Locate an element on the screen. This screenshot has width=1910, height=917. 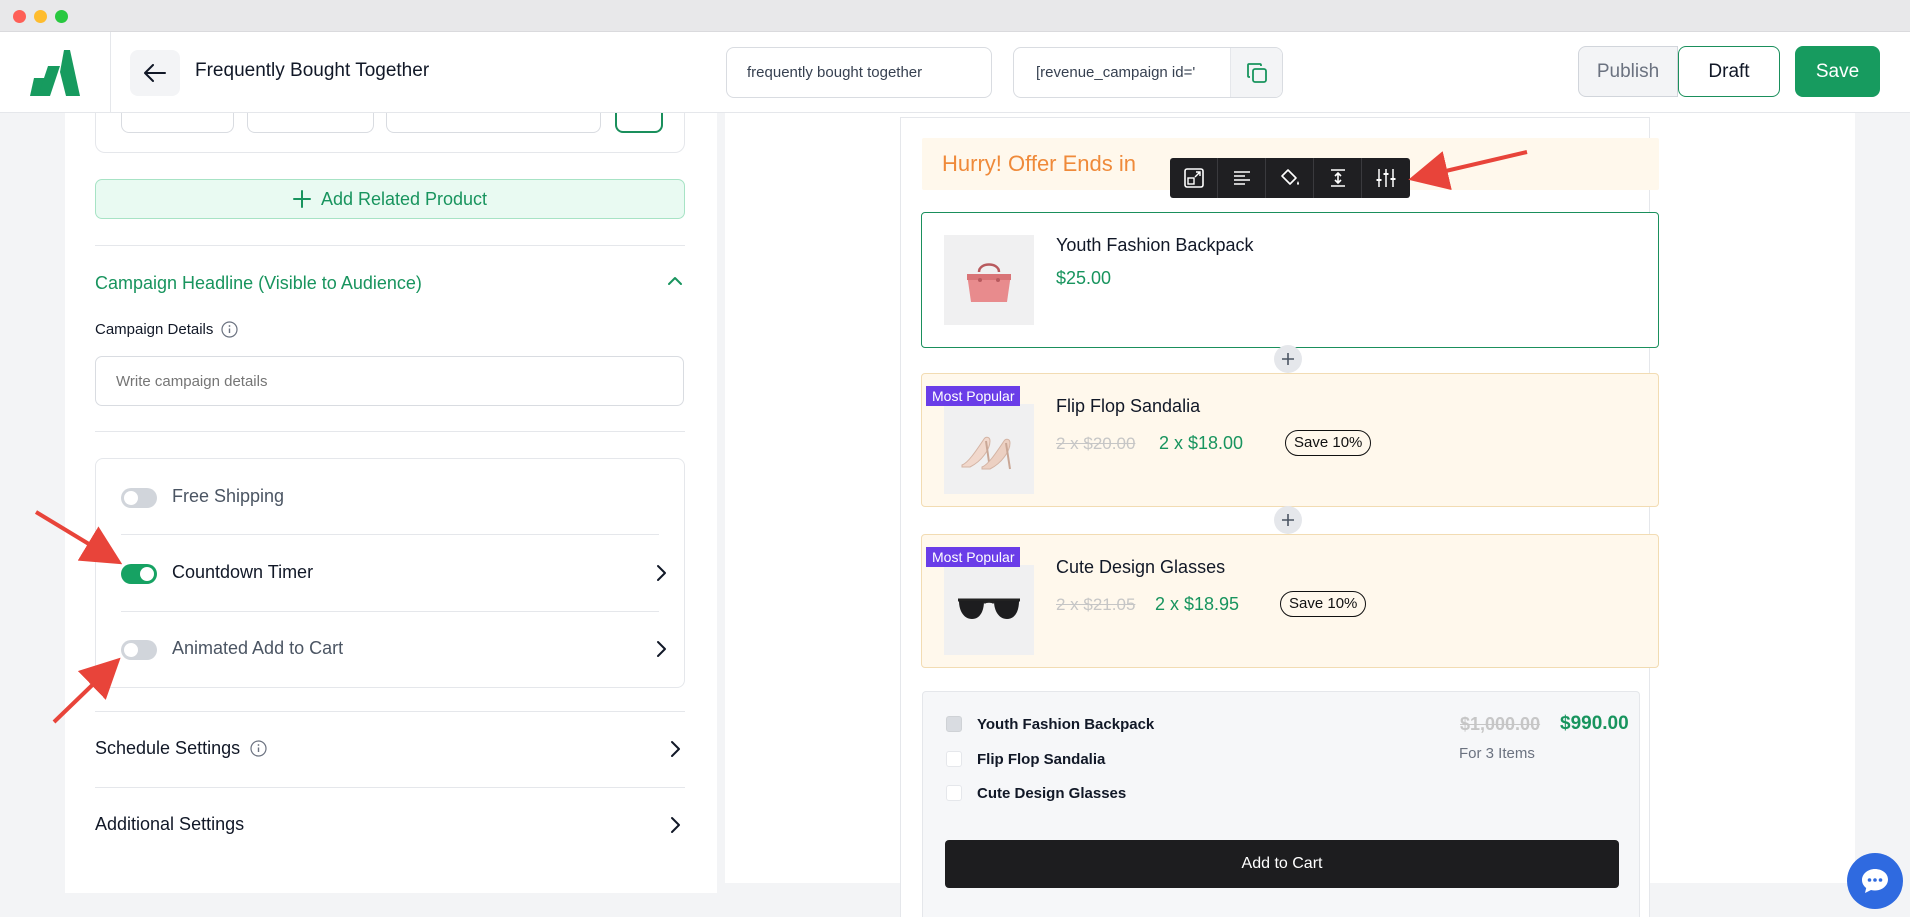
sunglasses-icon is located at coordinates (989, 608).